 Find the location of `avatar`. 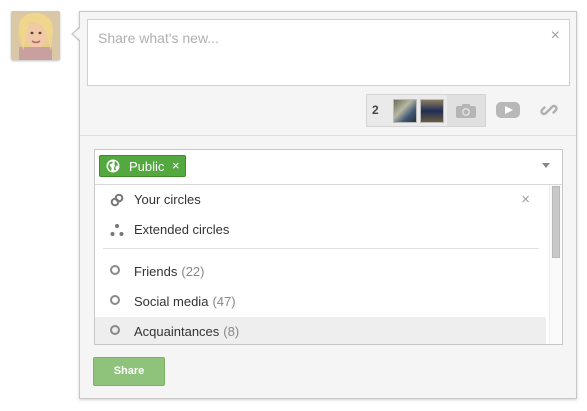

avatar is located at coordinates (35, 35).